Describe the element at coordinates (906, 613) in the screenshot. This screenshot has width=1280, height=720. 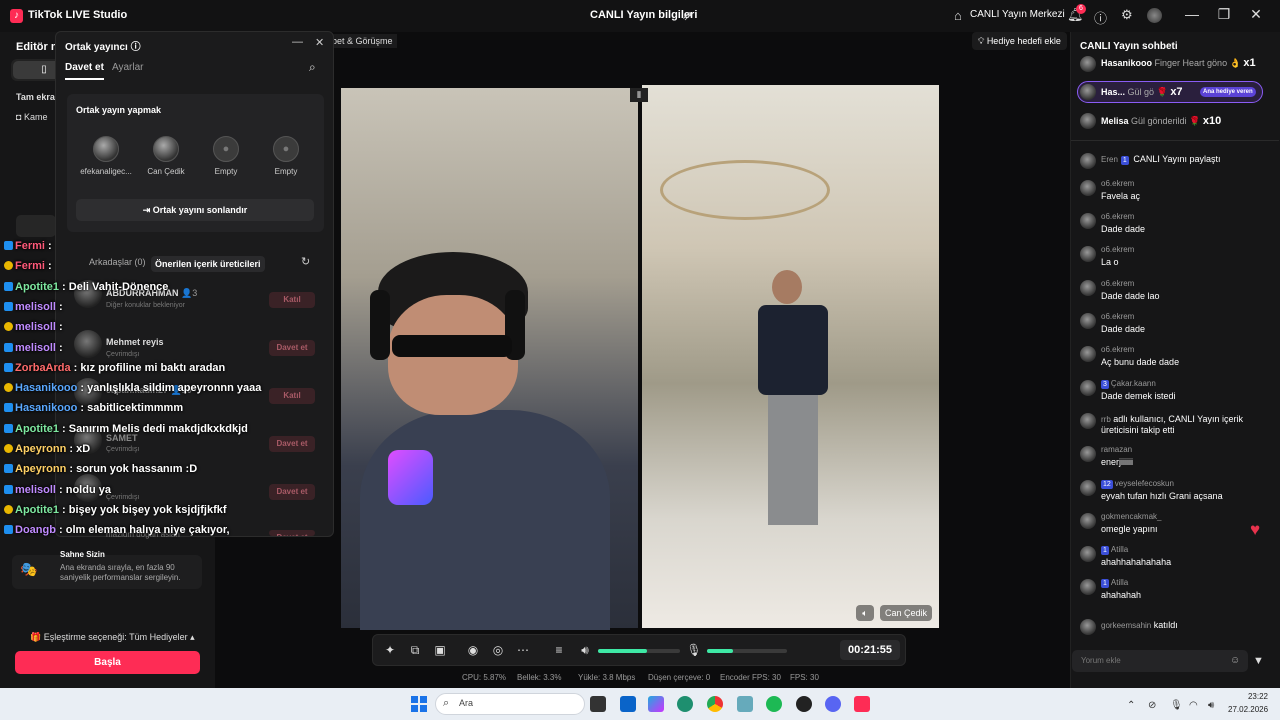
I see `guest-name-tag: Can Çedik` at that location.